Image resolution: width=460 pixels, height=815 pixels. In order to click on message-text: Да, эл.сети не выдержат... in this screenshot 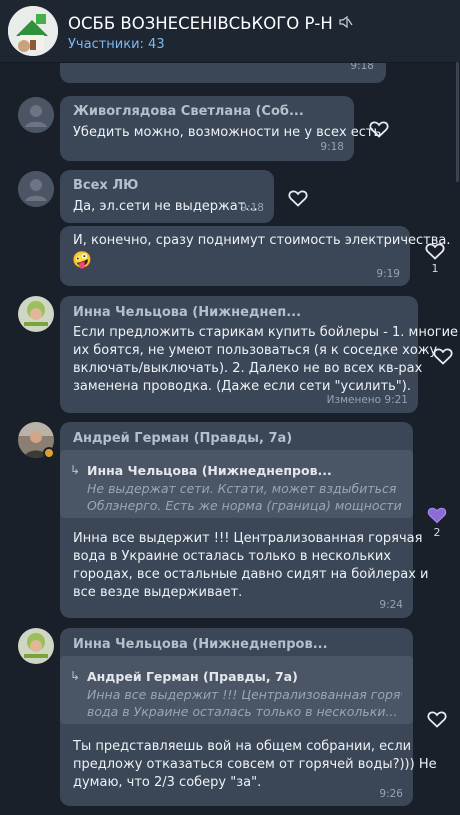, I will do `click(165, 206)`.